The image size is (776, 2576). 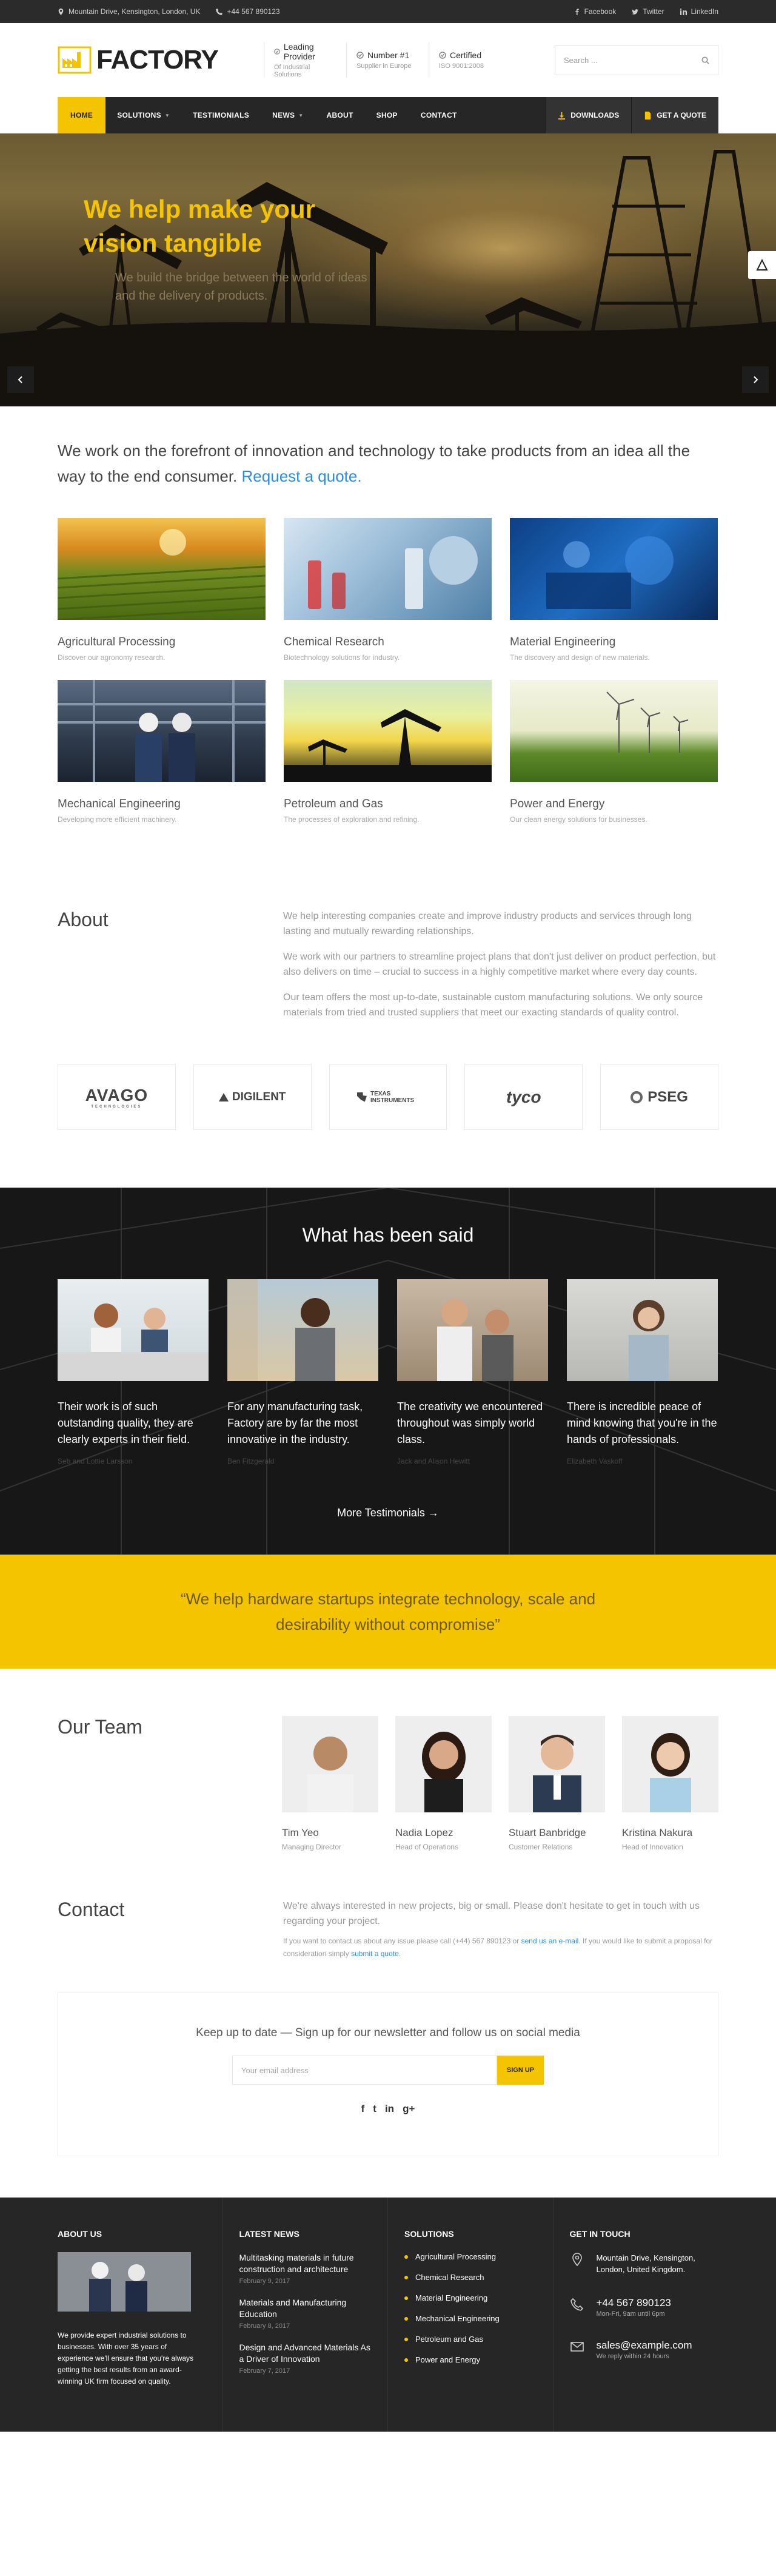 What do you see at coordinates (557, 1783) in the screenshot?
I see `team-member: Stuart Banbridge Customer Relations` at bounding box center [557, 1783].